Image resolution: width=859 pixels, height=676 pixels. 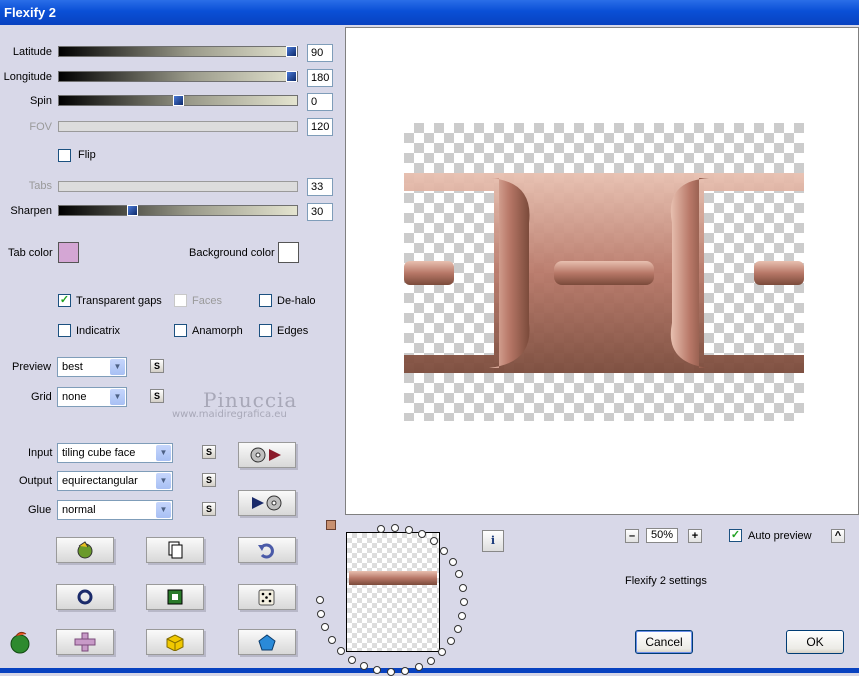 What do you see at coordinates (175, 642) in the screenshot?
I see `cube-button` at bounding box center [175, 642].